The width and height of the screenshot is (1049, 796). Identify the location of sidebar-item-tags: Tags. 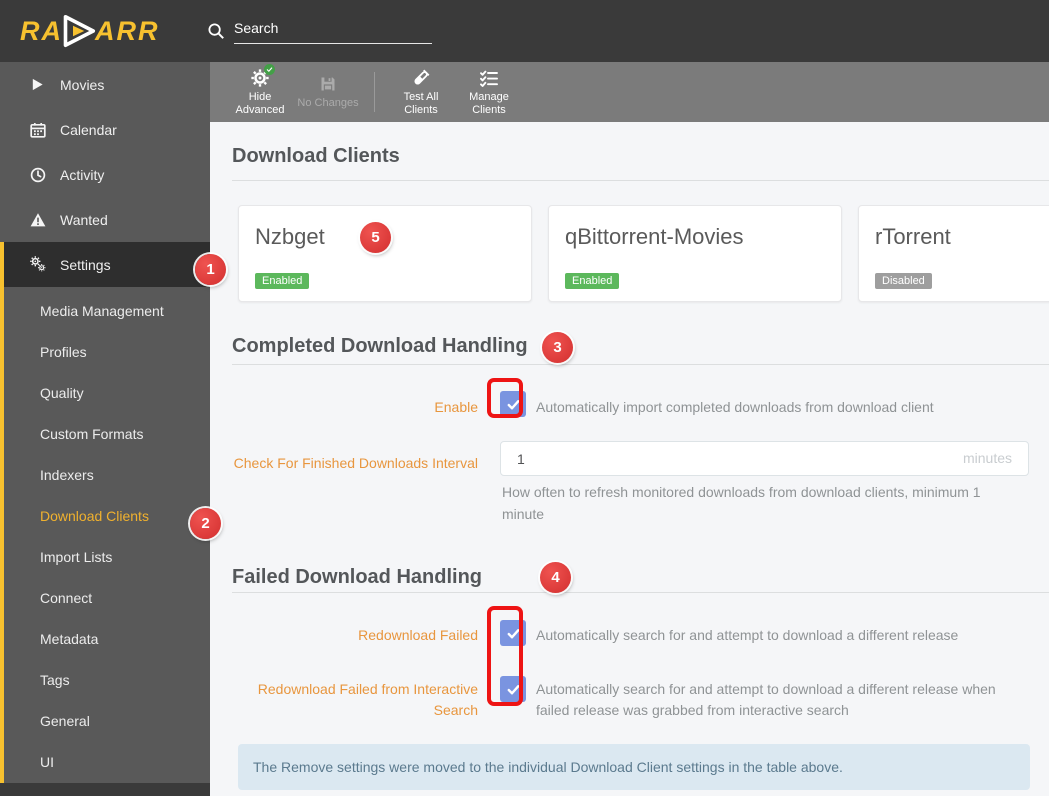
(105, 679).